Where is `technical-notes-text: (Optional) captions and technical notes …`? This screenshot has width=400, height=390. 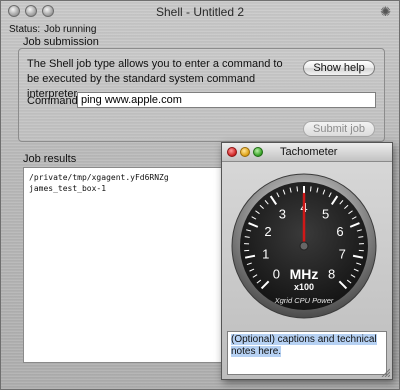 technical-notes-text: (Optional) captions and technical notes … is located at coordinates (304, 345).